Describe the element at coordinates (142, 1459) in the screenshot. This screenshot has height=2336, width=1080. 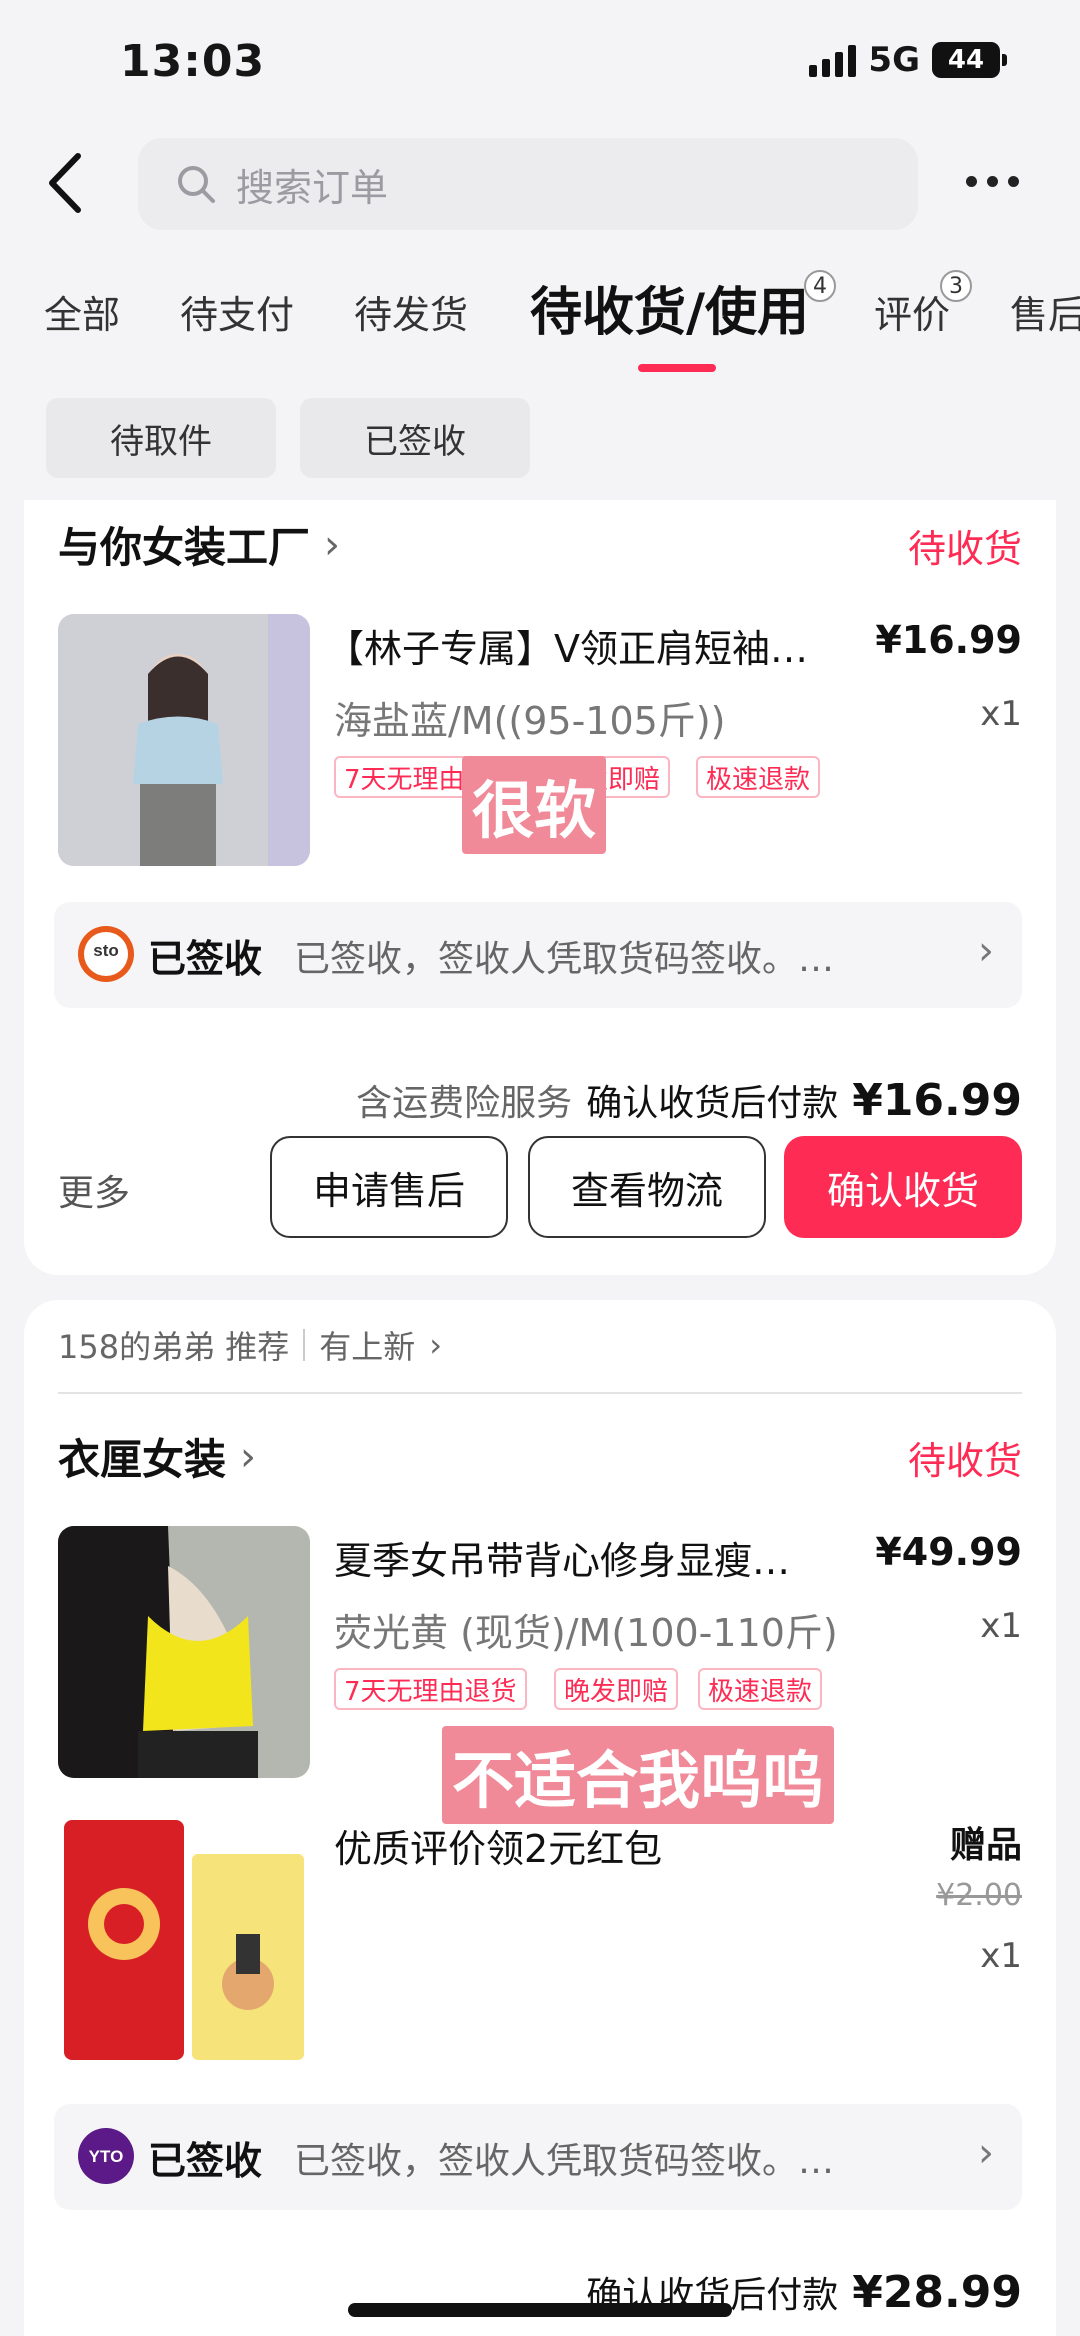
I see `shop-name: 衣厘女装` at that location.